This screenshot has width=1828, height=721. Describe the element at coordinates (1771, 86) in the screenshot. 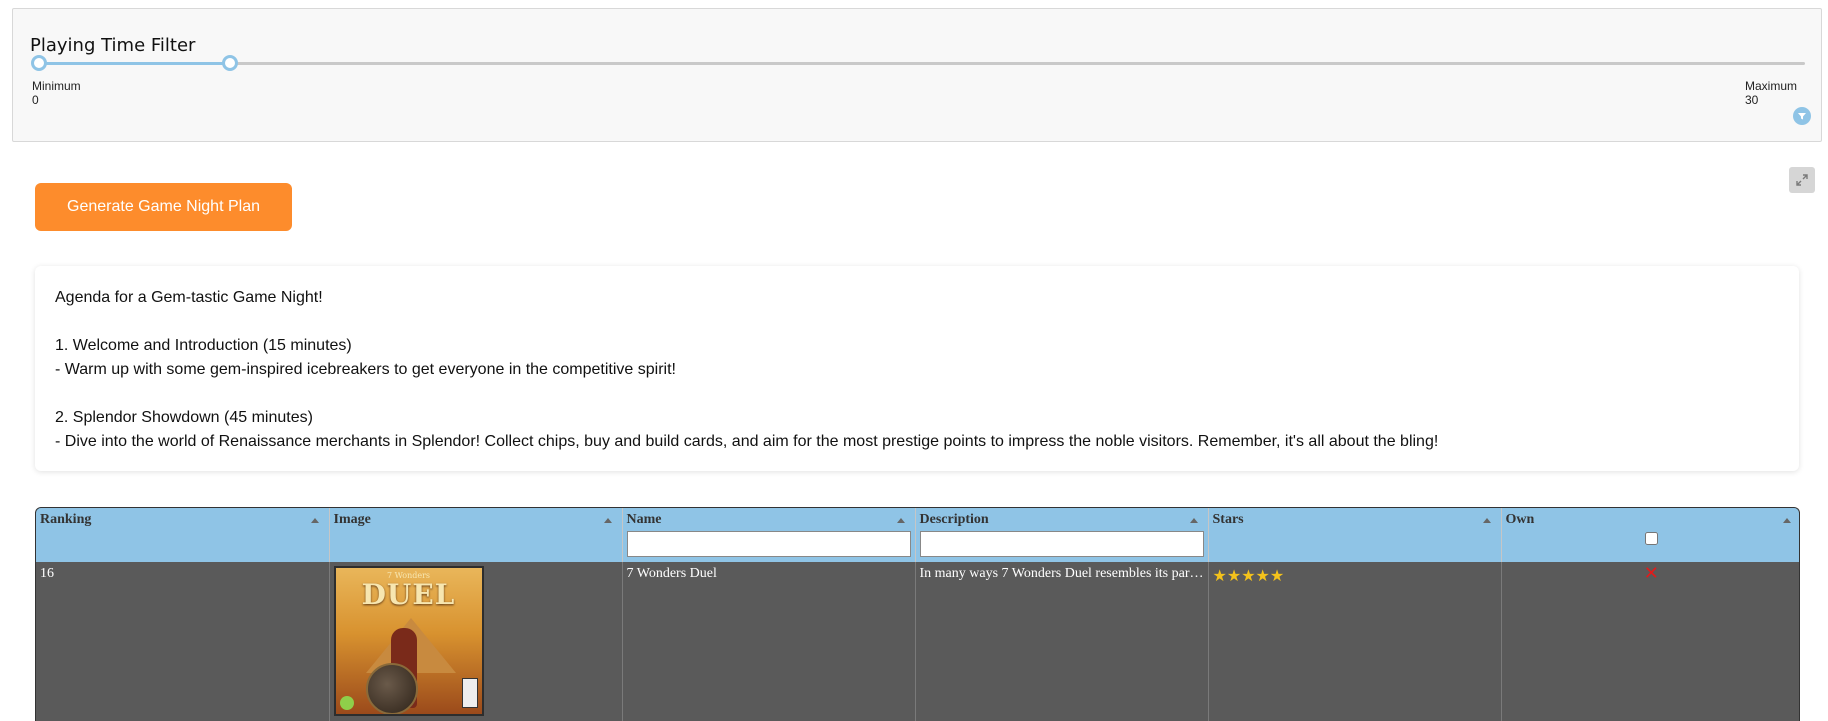

I see `maximum-label: Maximum` at that location.